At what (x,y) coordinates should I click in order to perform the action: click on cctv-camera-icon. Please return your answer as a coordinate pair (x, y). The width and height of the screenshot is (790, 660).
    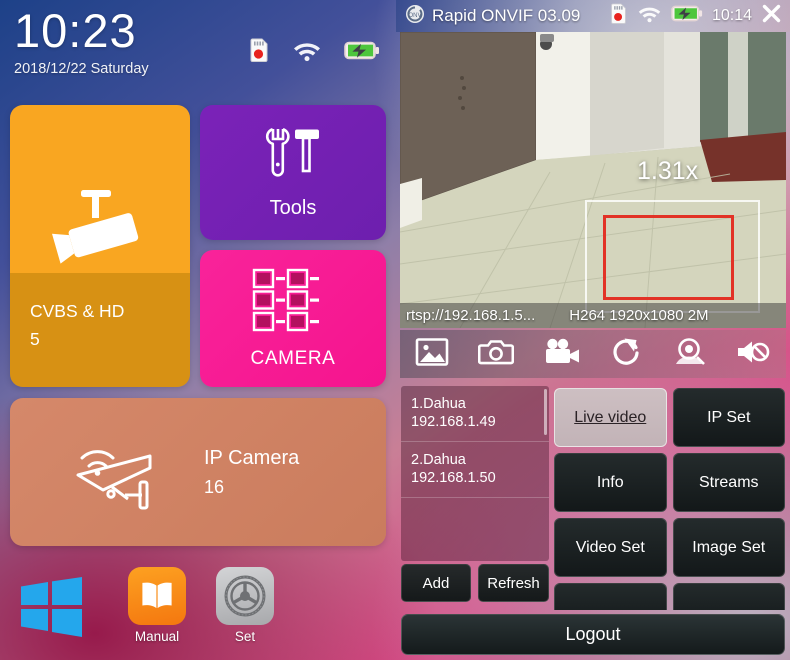
    Looking at the image, I should click on (100, 233).